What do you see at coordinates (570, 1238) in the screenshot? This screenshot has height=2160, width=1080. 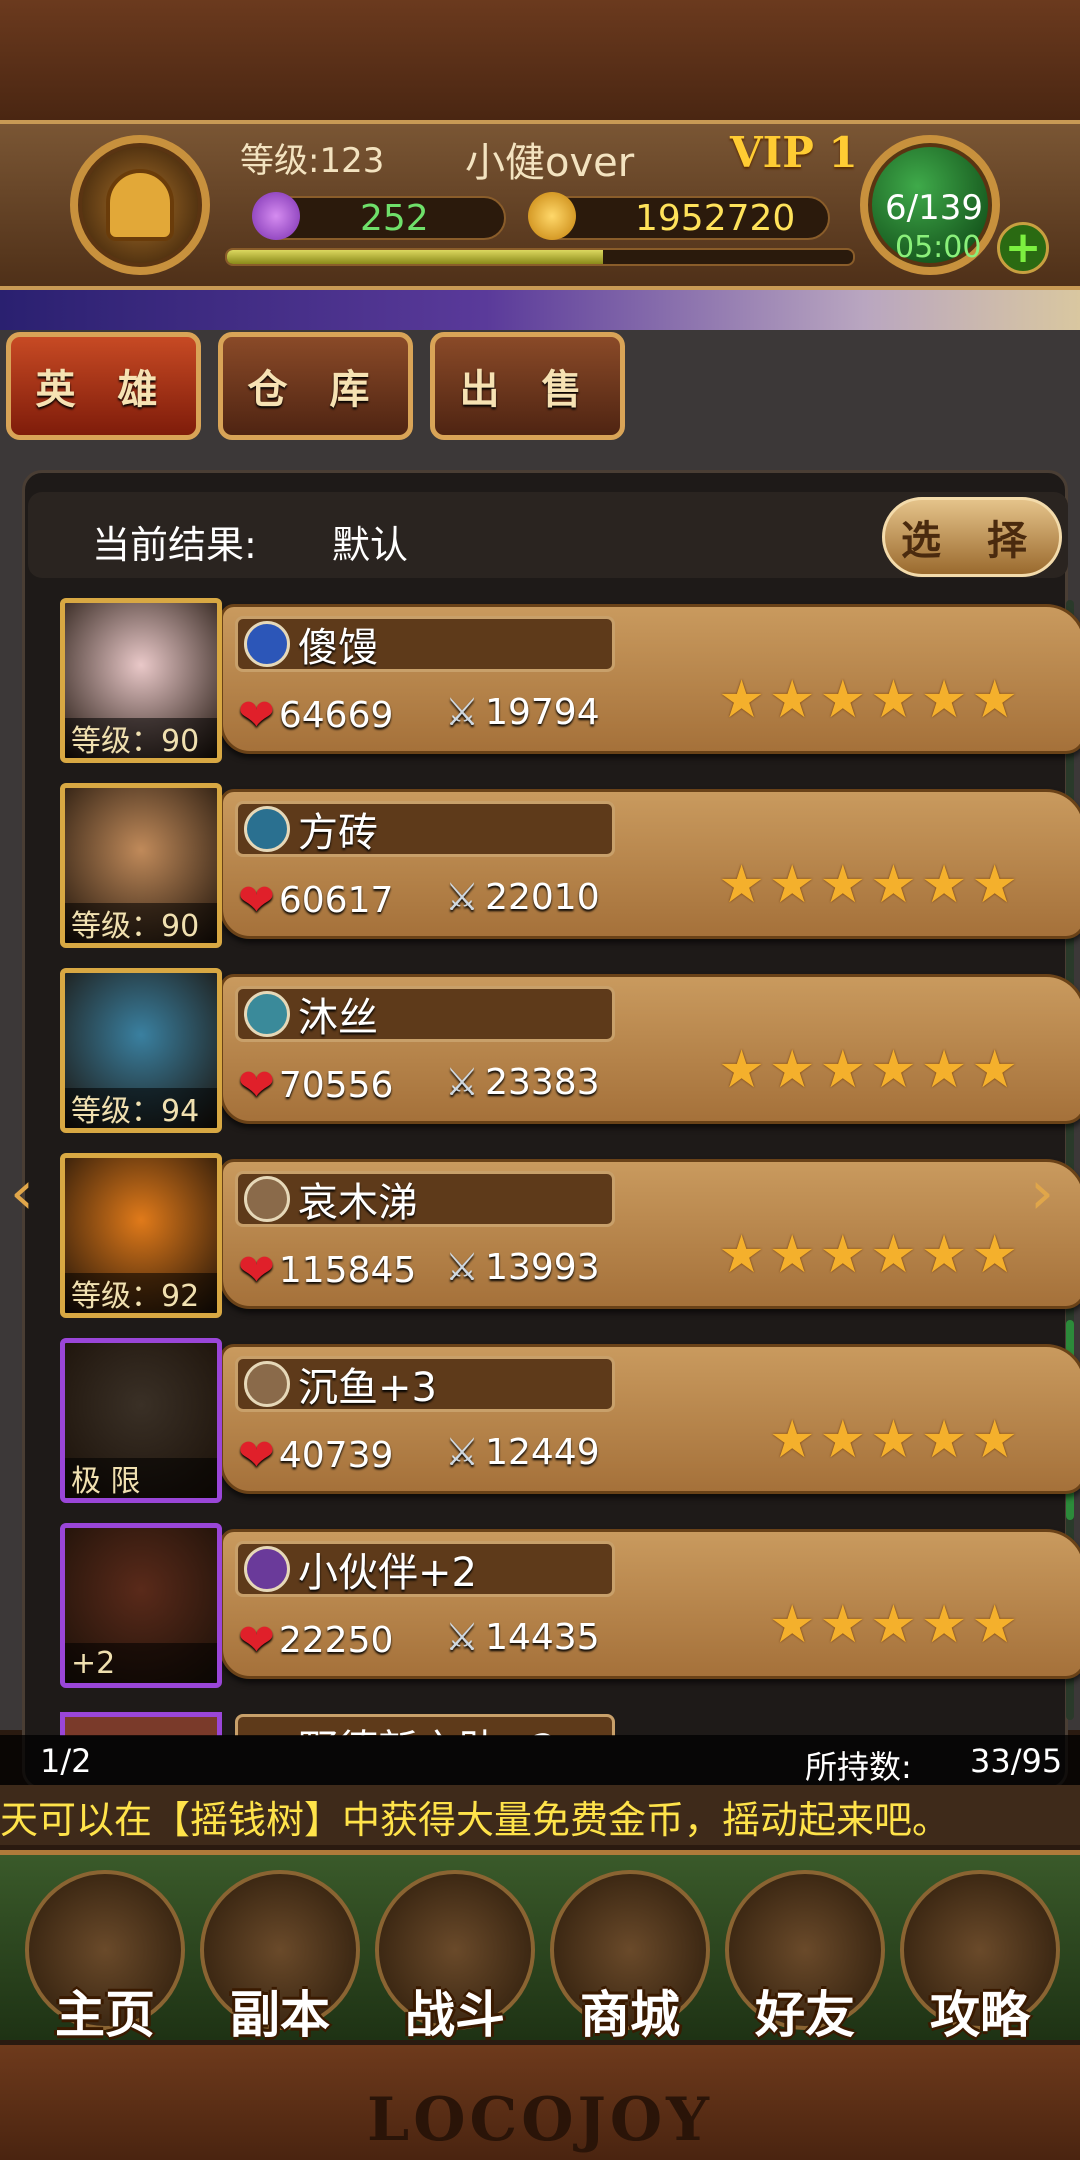 I see `hero-row: 等级：92 哀木涕 ❤ 115845 ⚔ 13993 ★ ★ ★ ★ ★ ★` at bounding box center [570, 1238].